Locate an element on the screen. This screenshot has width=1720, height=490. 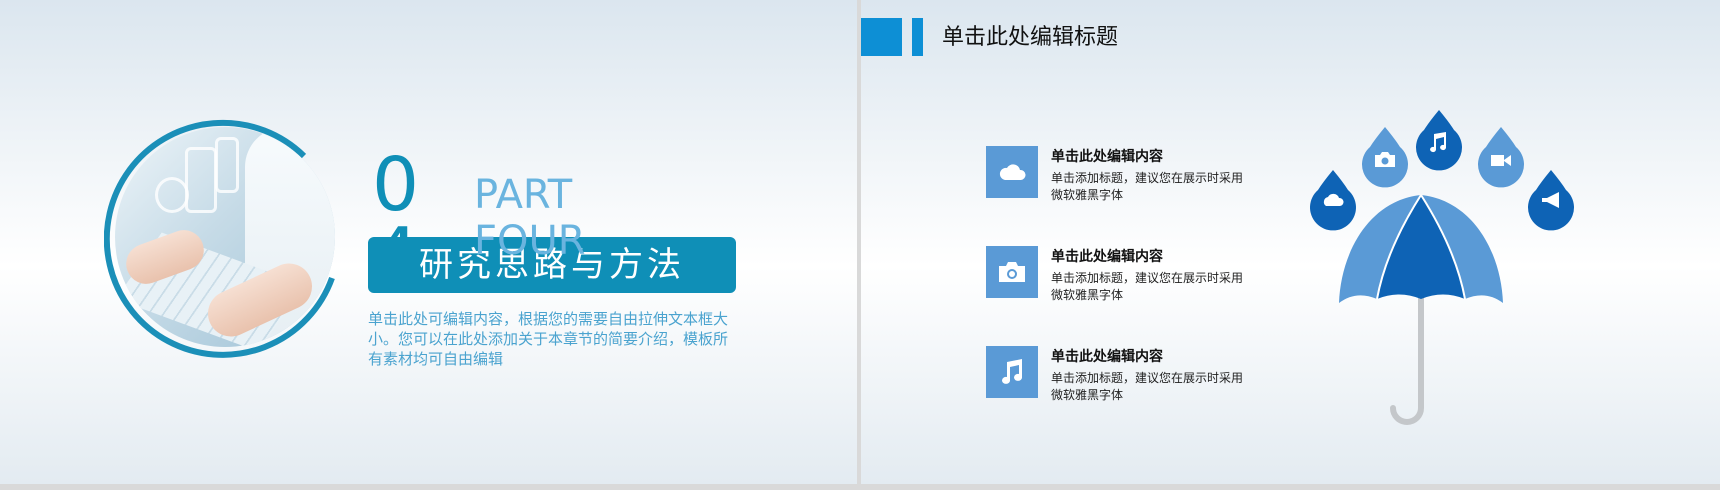
title-accent-bar is located at coordinates (917, 37).